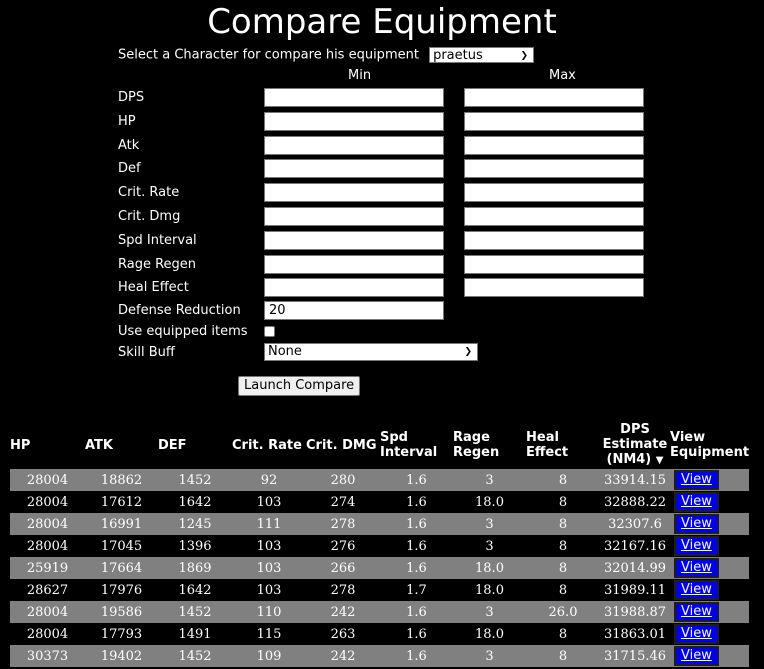  What do you see at coordinates (343, 568) in the screenshot?
I see `cell-crit-dmg: 266` at bounding box center [343, 568].